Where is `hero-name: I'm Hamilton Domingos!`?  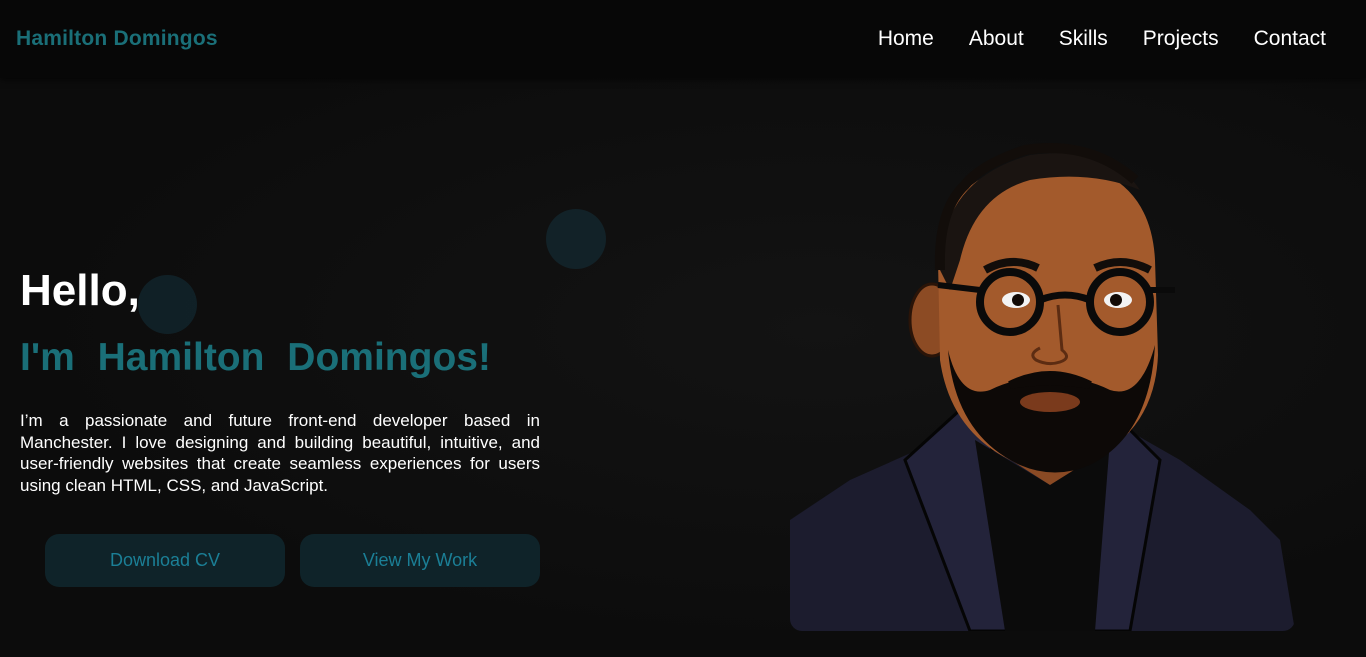
hero-name: I'm Hamilton Domingos! is located at coordinates (255, 357).